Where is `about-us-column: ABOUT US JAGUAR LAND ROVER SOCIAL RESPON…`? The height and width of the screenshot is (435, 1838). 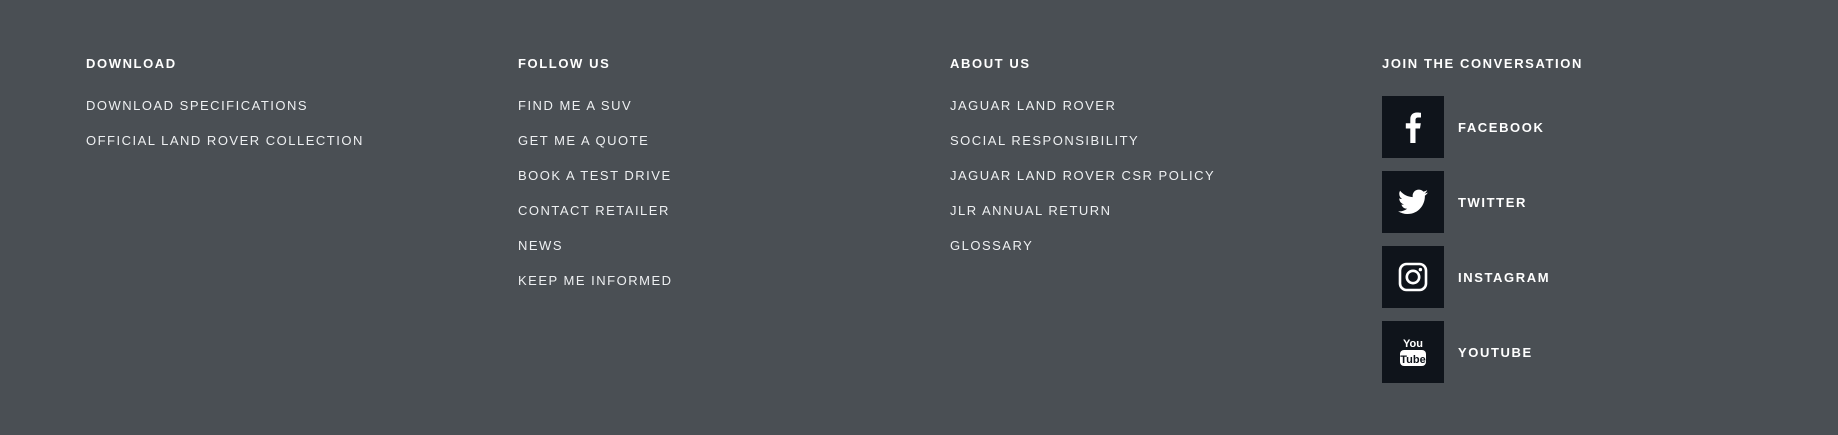
about-us-column: ABOUT US JAGUAR LAND ROVER SOCIAL RESPON… is located at coordinates (1082, 164).